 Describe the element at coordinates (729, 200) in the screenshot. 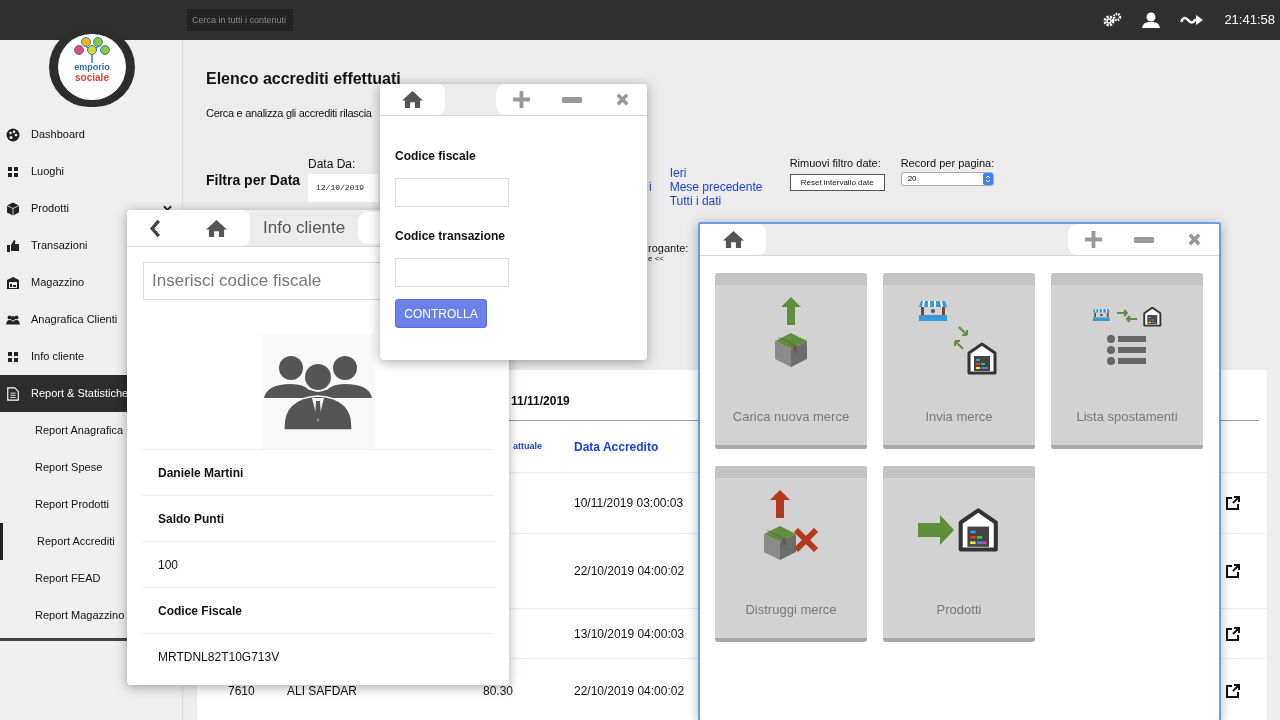

I see `date-link: Tutti i dati` at that location.